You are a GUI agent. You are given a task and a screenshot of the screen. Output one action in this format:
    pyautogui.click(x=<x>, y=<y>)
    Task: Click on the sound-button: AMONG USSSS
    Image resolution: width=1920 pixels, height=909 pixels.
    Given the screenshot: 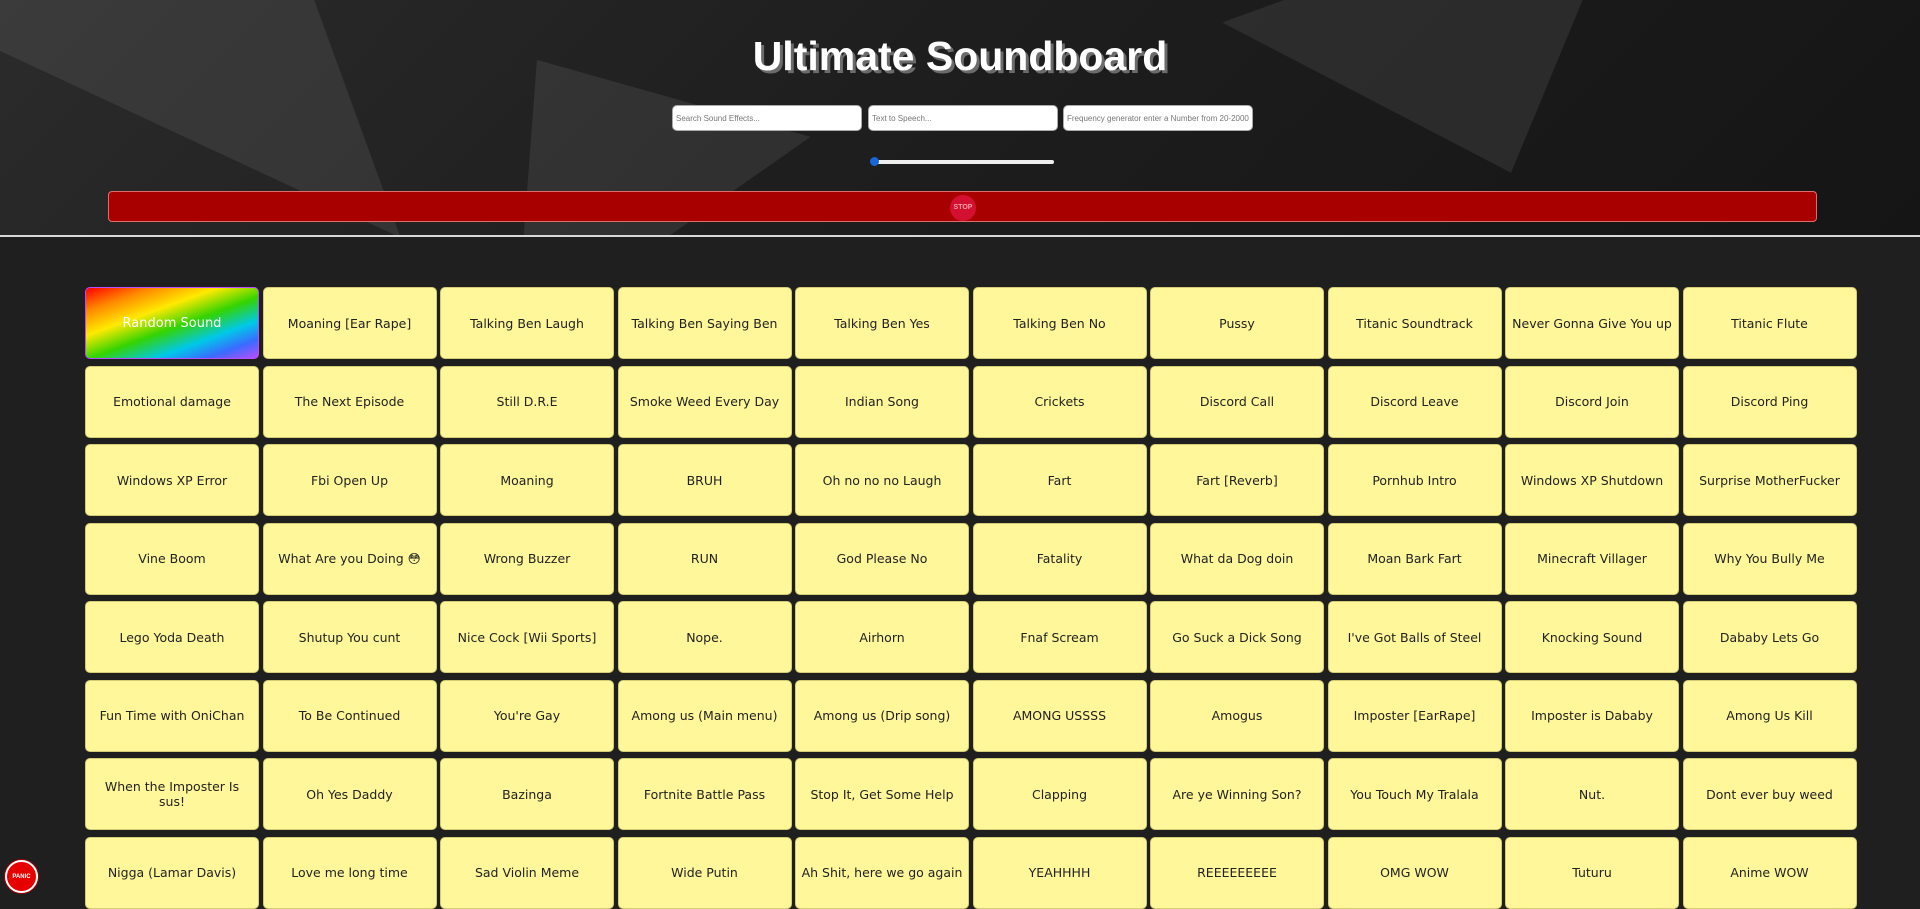 What is the action you would take?
    pyautogui.click(x=1059, y=715)
    